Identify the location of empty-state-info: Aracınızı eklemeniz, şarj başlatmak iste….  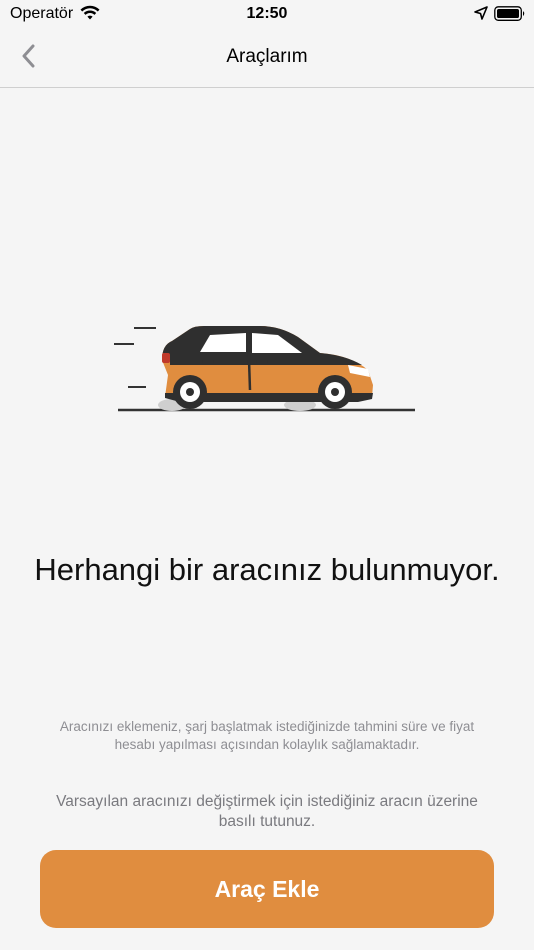
(267, 735).